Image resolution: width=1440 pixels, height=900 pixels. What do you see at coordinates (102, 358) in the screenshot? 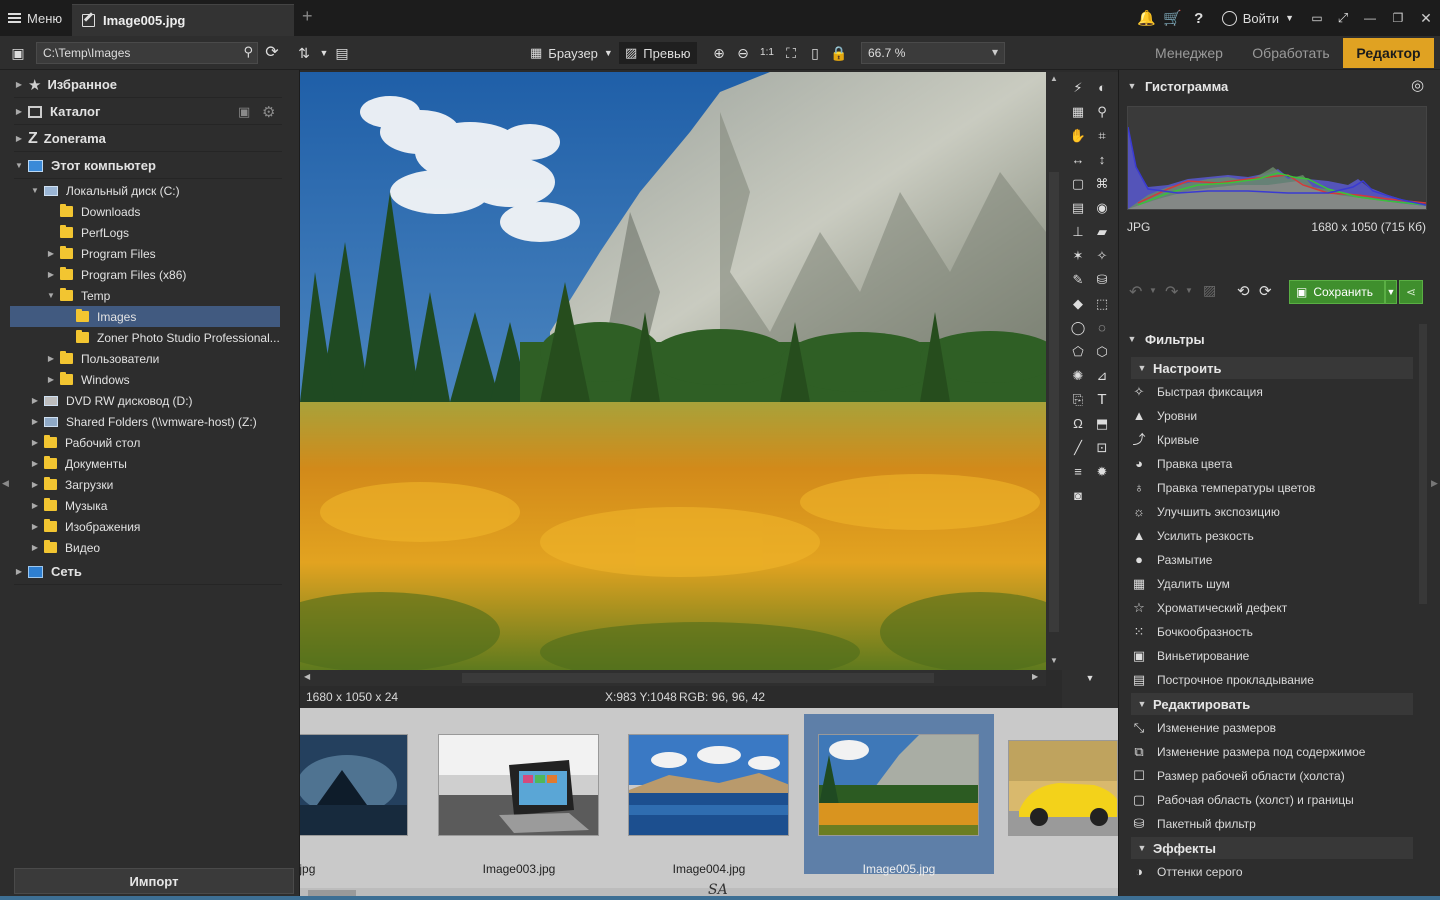
I see `tree-folder-users: ▶ Пользователи` at bounding box center [102, 358].